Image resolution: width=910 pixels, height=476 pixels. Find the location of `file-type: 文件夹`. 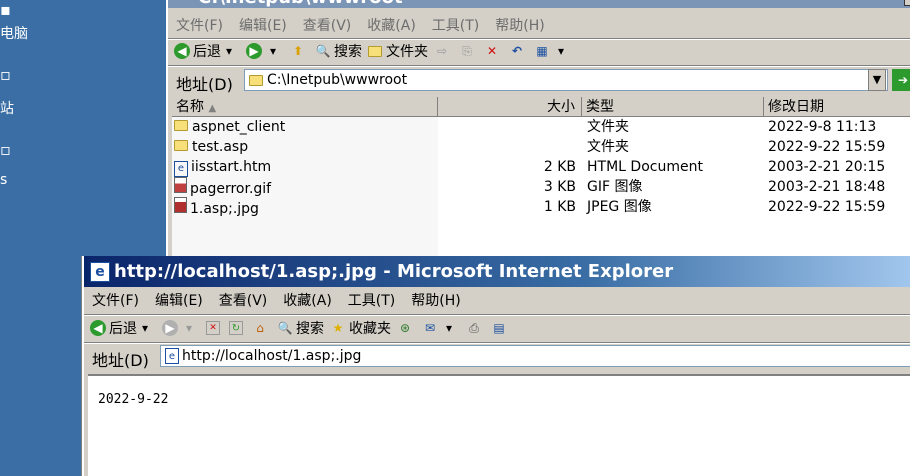

file-type: 文件夹 is located at coordinates (608, 147).